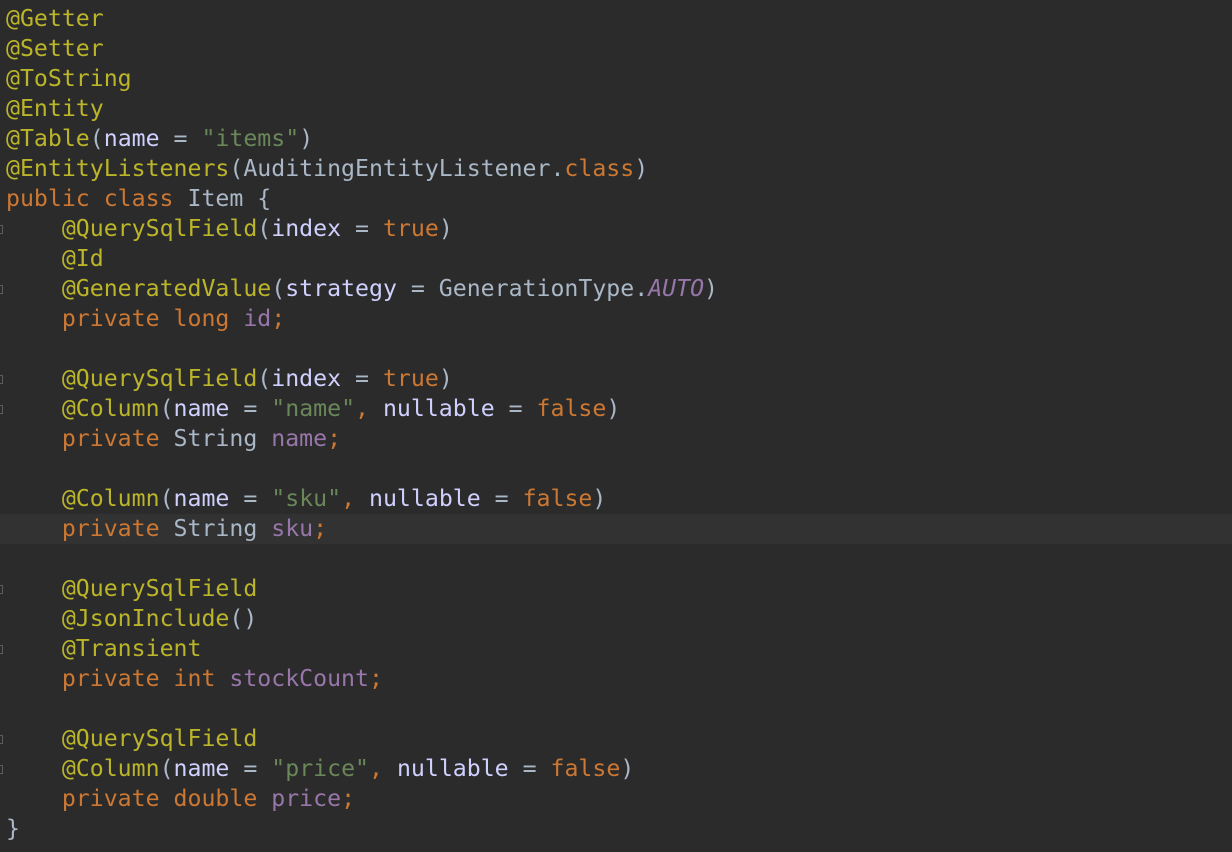  I want to click on code-token: @Entity, so click(55, 108).